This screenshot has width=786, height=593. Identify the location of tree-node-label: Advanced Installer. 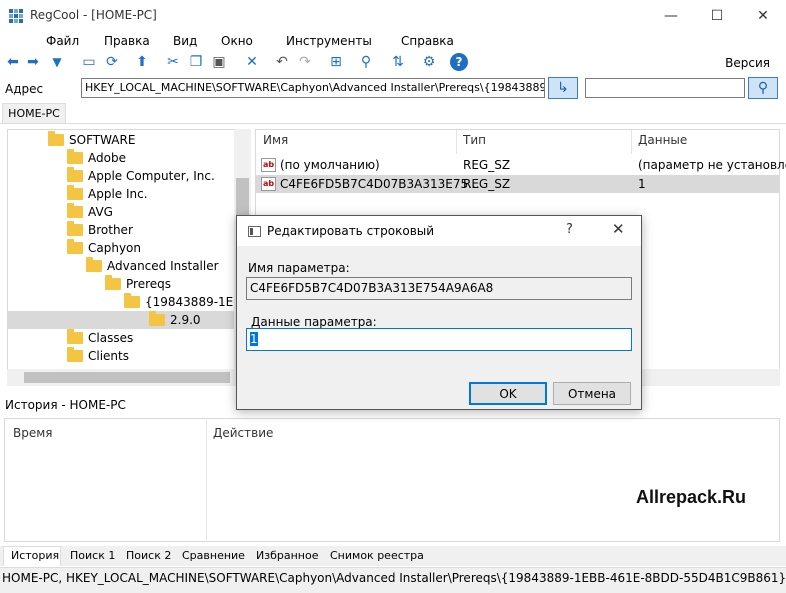
(163, 266).